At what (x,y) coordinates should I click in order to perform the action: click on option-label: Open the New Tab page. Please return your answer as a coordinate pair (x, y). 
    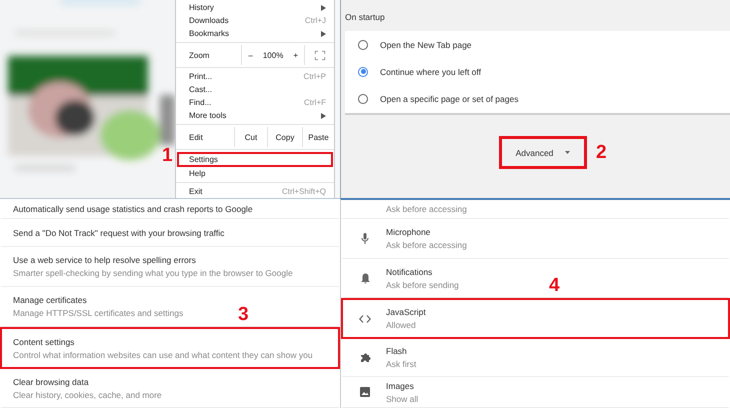
    Looking at the image, I should click on (426, 45).